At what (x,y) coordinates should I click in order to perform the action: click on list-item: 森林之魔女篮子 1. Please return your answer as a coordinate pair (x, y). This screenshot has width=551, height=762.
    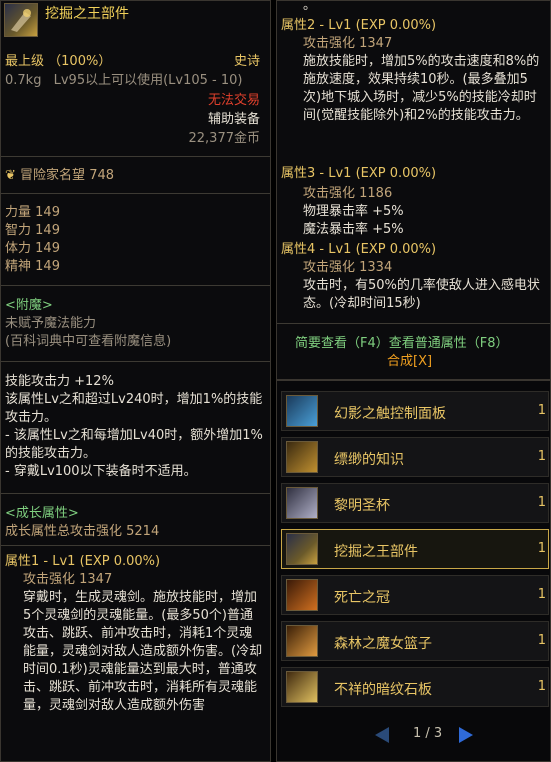
    Looking at the image, I should click on (415, 641).